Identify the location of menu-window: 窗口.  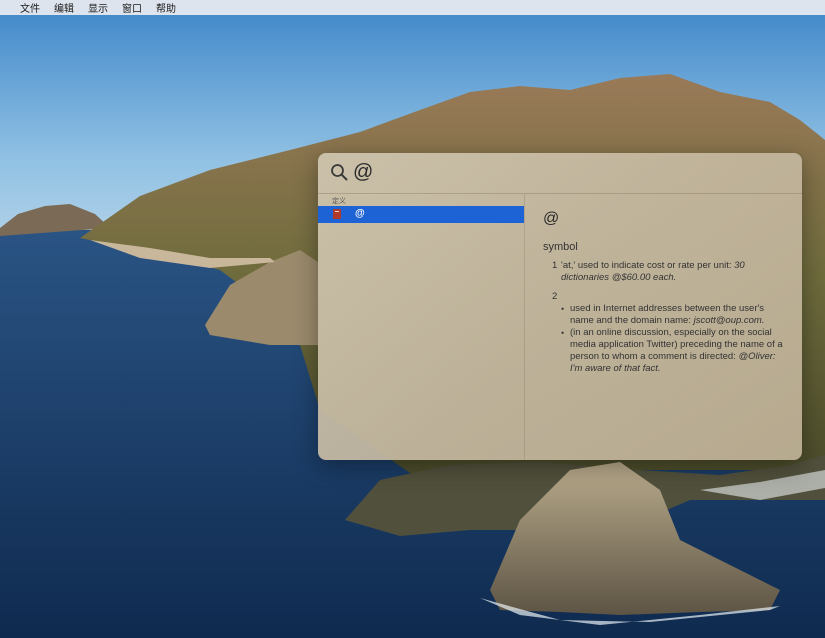
(132, 7).